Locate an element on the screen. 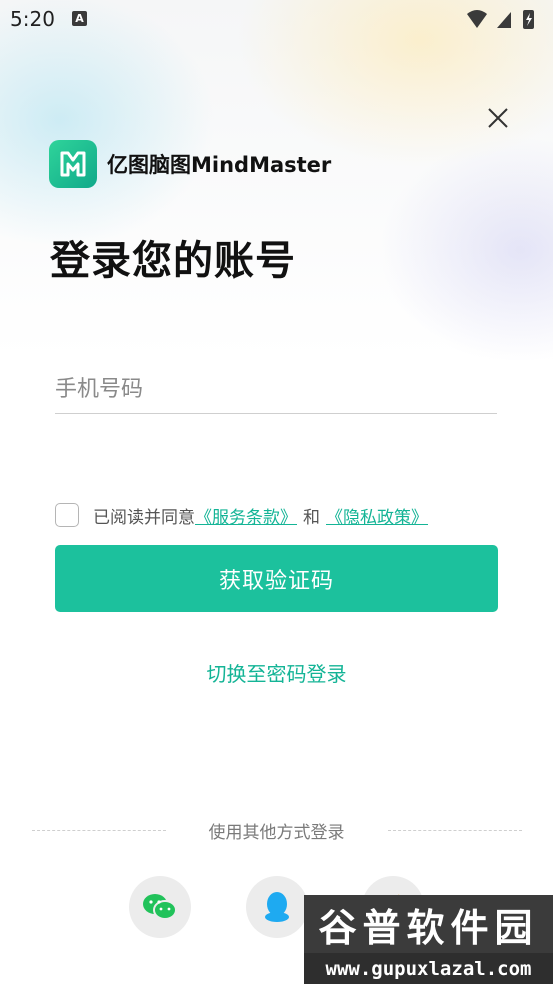  brand-header: 亿图脑图MindMaster is located at coordinates (190, 164).